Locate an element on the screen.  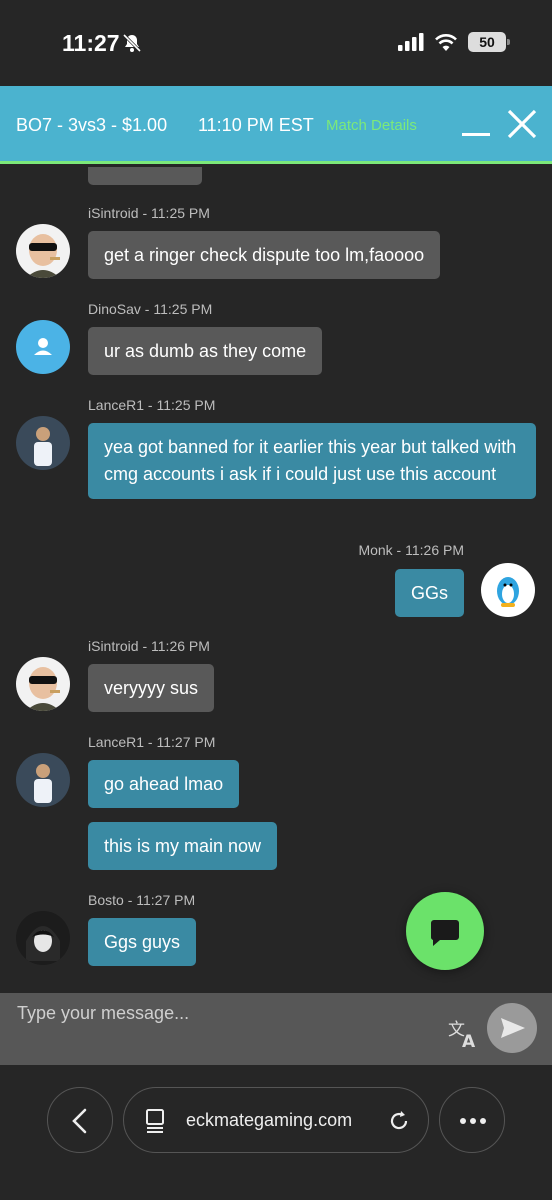
chat-icon is located at coordinates (444, 933).